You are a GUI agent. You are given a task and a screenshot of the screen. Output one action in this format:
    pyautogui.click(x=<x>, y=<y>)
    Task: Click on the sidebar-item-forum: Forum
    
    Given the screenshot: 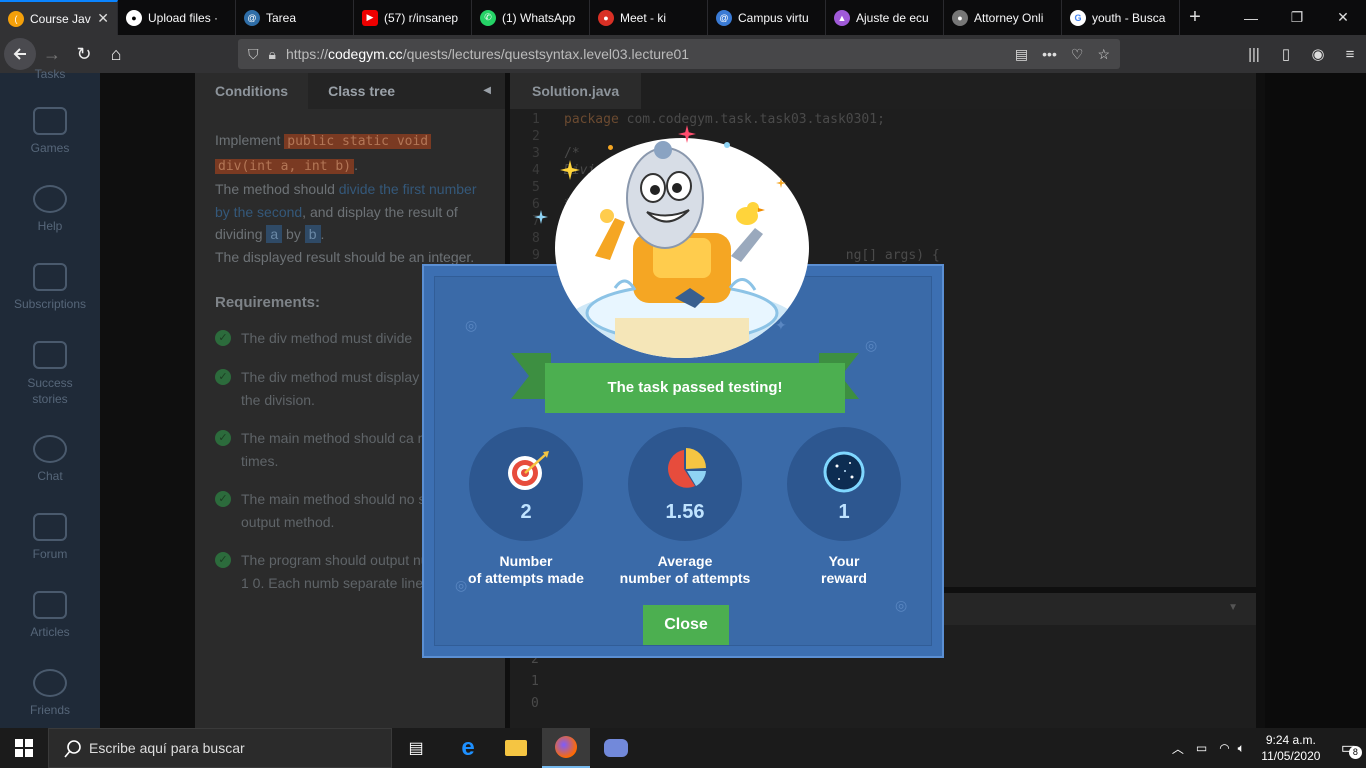 What is the action you would take?
    pyautogui.click(x=50, y=537)
    